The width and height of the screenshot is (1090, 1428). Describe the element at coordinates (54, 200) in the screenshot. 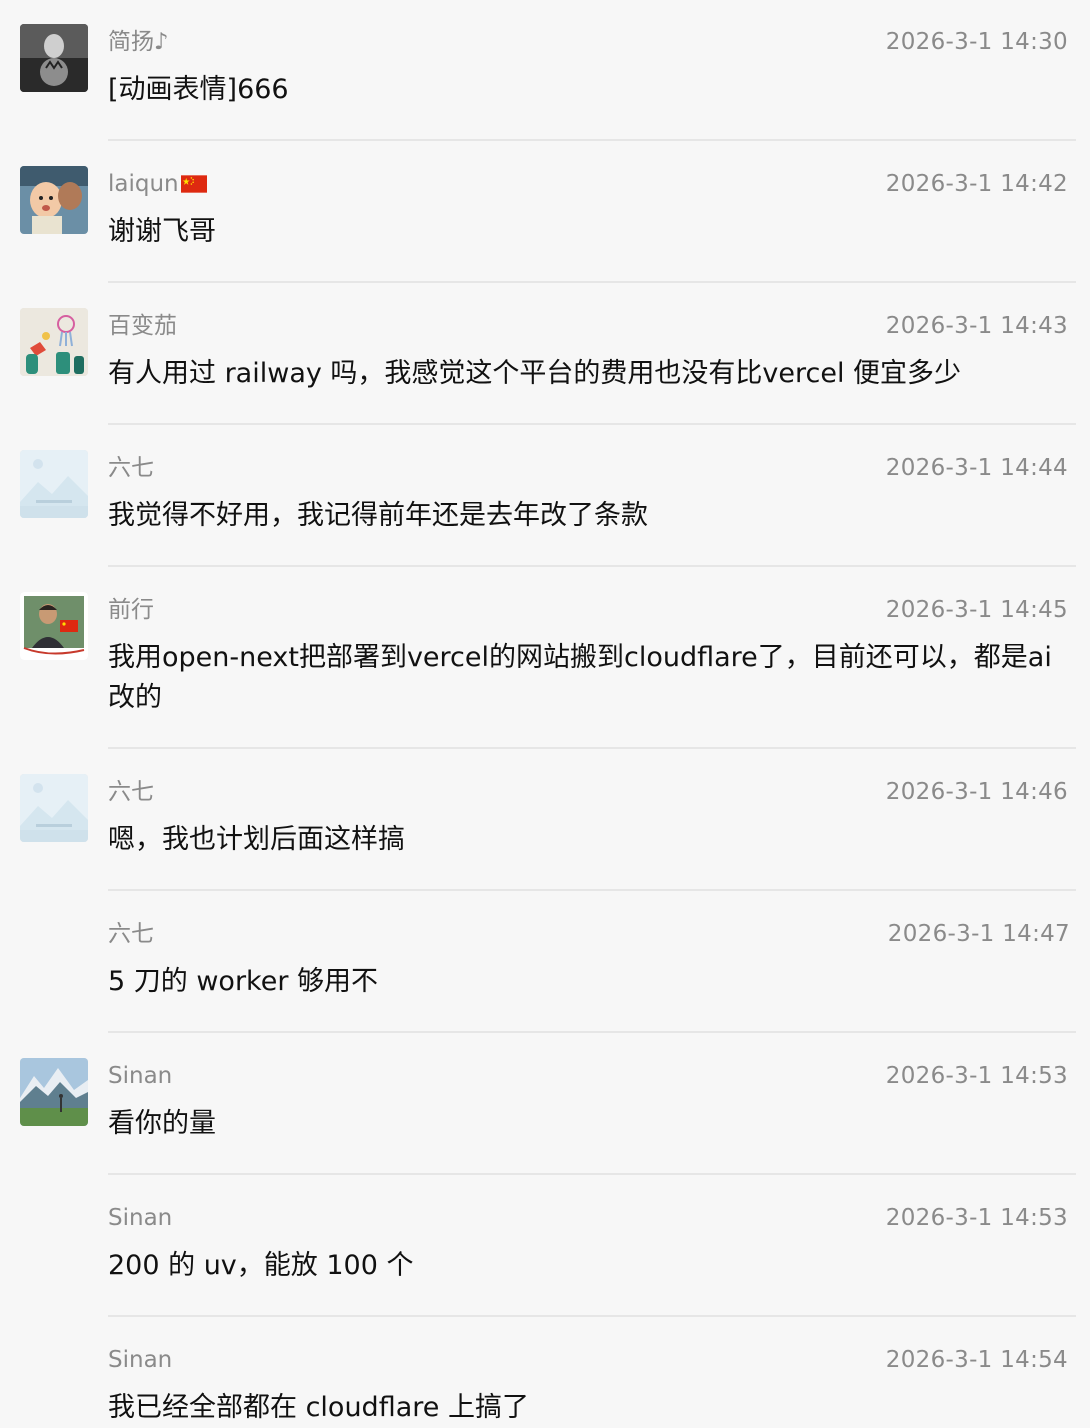

I see `baby-photo-avatar` at that location.